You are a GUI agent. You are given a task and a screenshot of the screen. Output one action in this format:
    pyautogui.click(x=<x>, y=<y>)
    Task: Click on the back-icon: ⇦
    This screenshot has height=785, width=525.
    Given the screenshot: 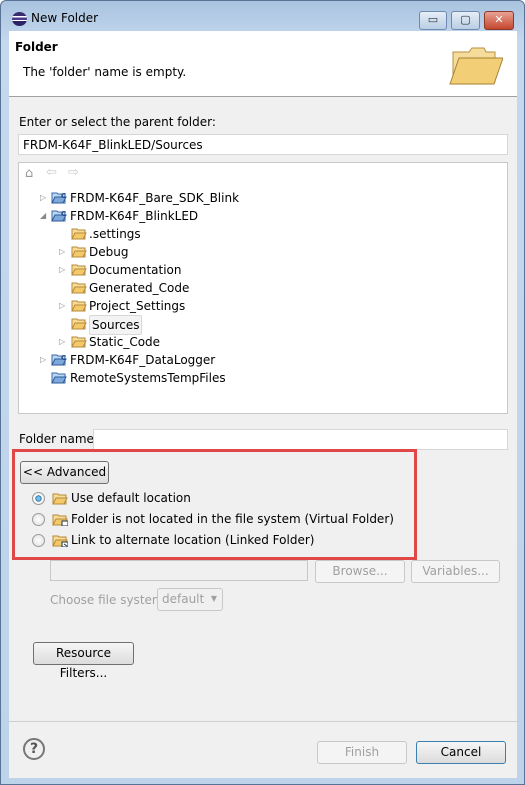 What is the action you would take?
    pyautogui.click(x=51, y=172)
    